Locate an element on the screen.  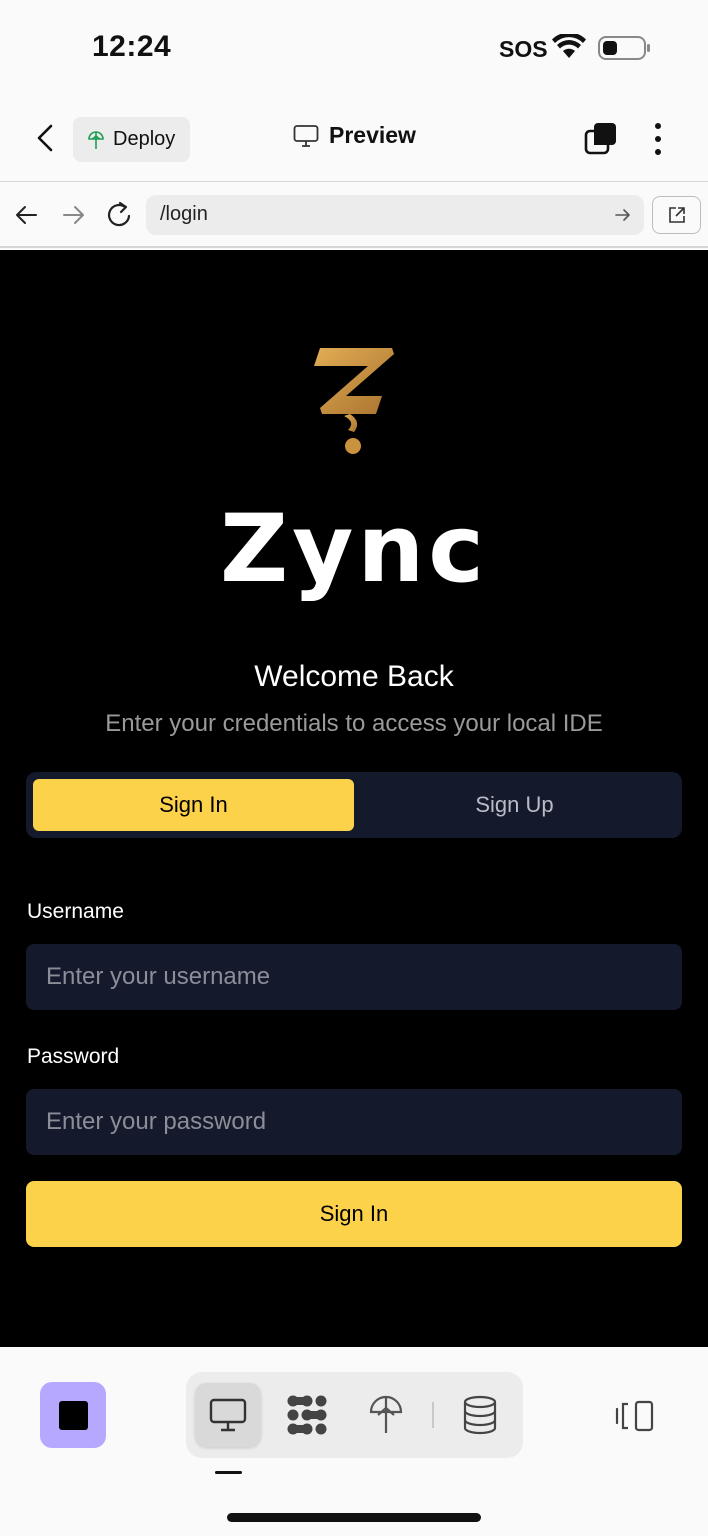
database-view-button is located at coordinates (480, 1415).